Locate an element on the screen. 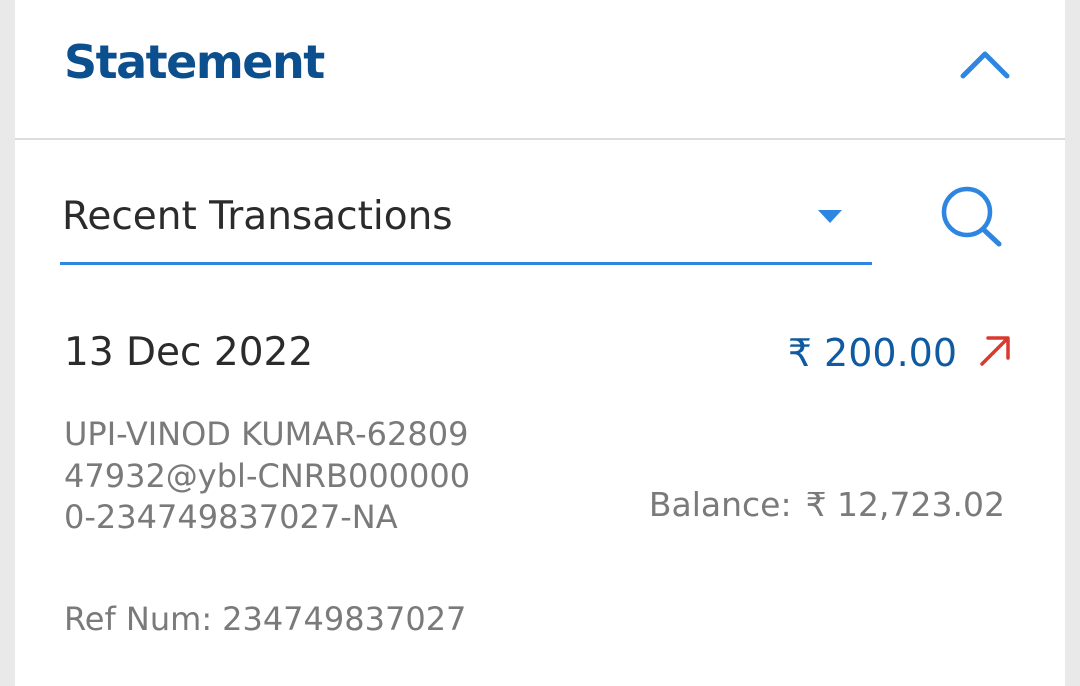 Image resolution: width=1080 pixels, height=686 pixels. page-title: Statement is located at coordinates (194, 62).